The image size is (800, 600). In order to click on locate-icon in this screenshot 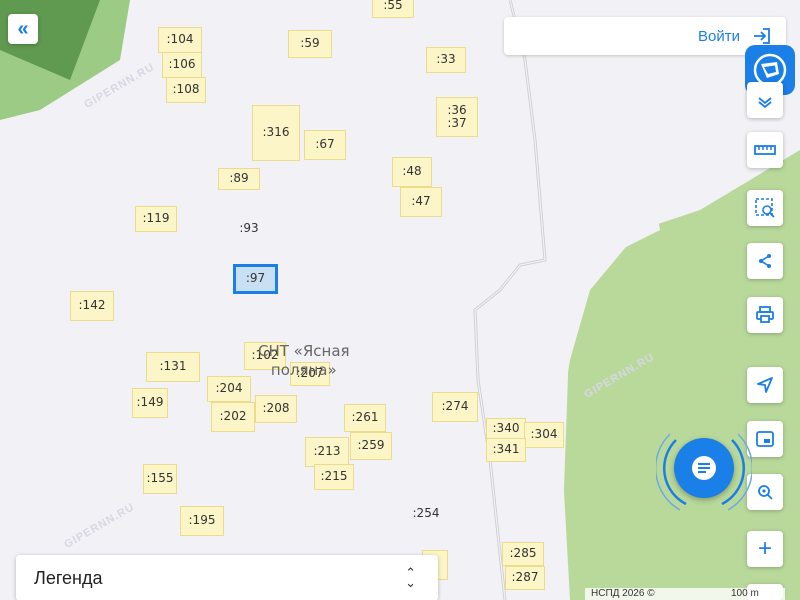, I will do `click(765, 385)`.